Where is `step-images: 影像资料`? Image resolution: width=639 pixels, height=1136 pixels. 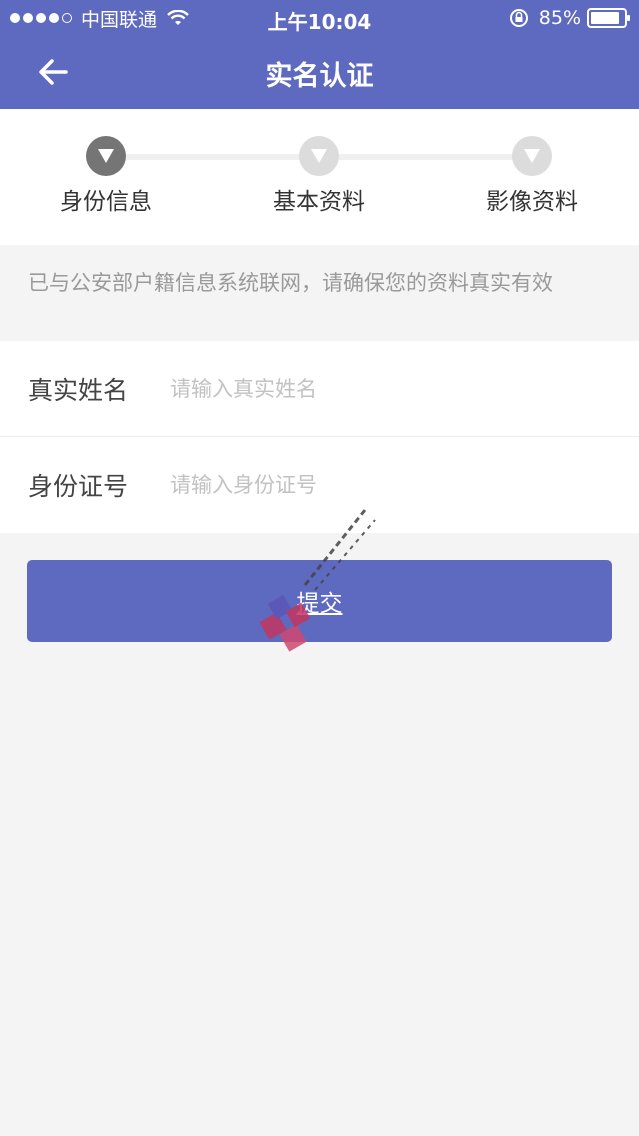
step-images: 影像资料 is located at coordinates (532, 176).